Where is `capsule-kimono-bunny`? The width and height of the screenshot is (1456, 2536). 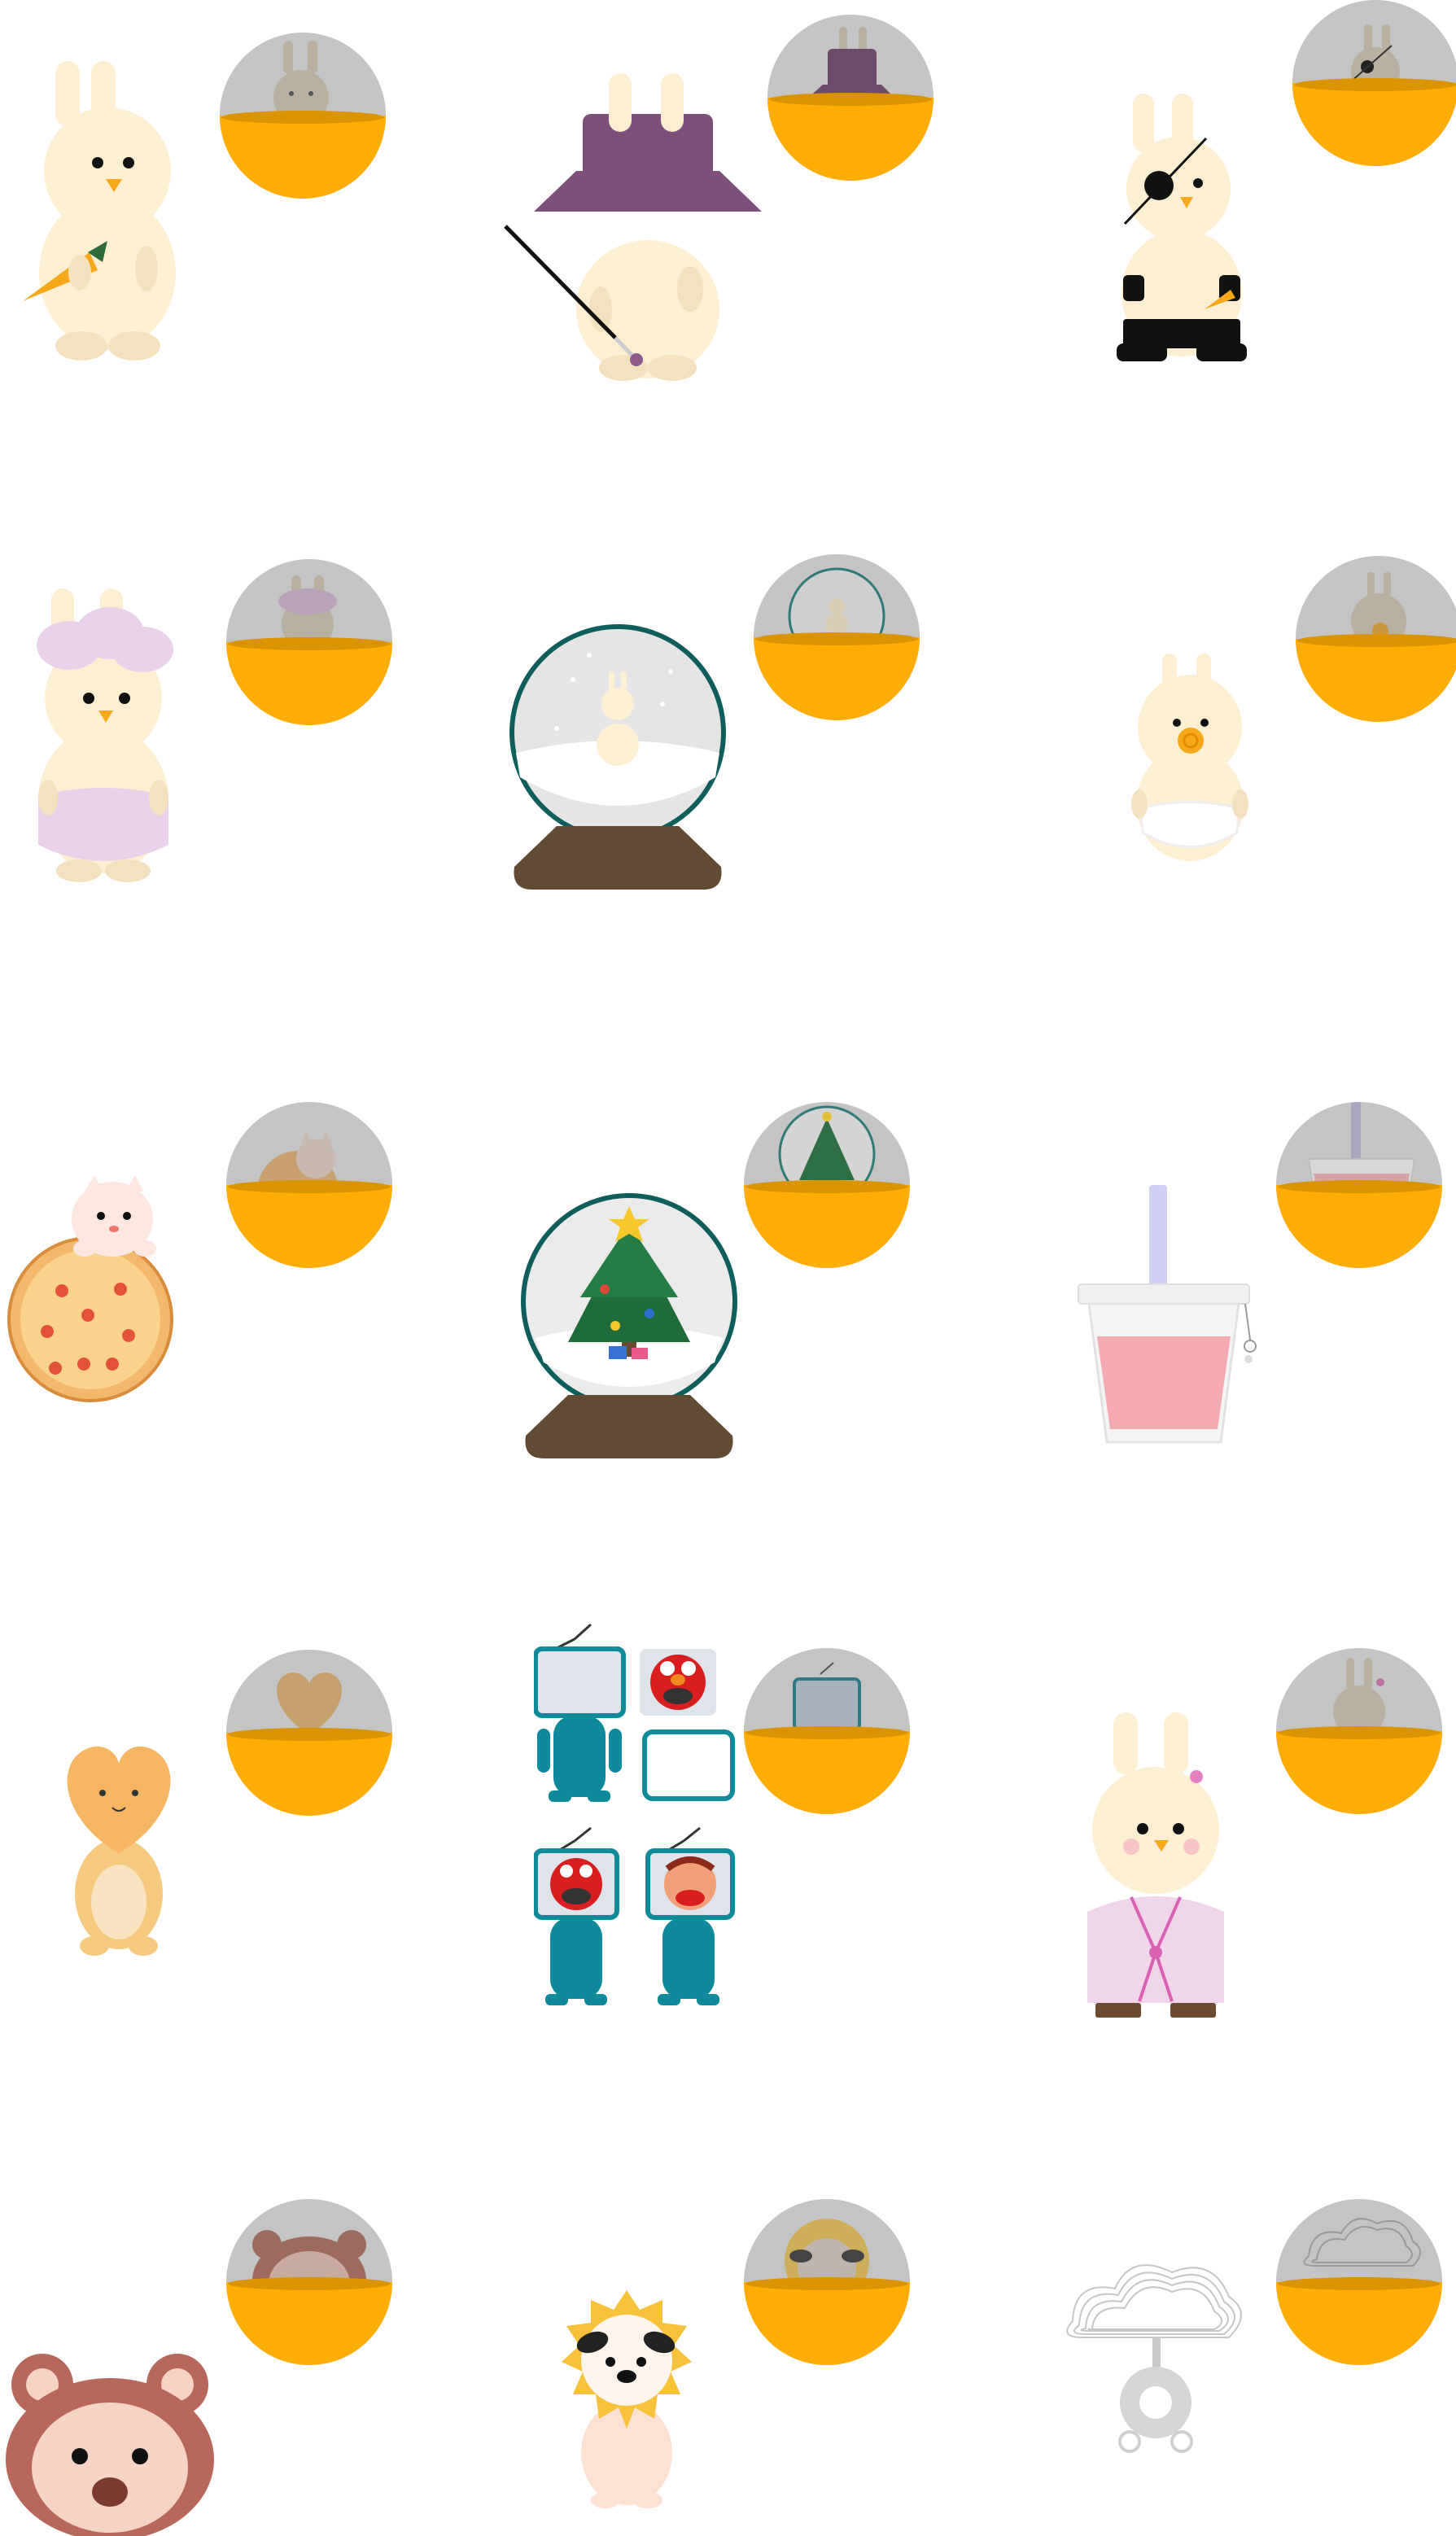 capsule-kimono-bunny is located at coordinates (1359, 1731).